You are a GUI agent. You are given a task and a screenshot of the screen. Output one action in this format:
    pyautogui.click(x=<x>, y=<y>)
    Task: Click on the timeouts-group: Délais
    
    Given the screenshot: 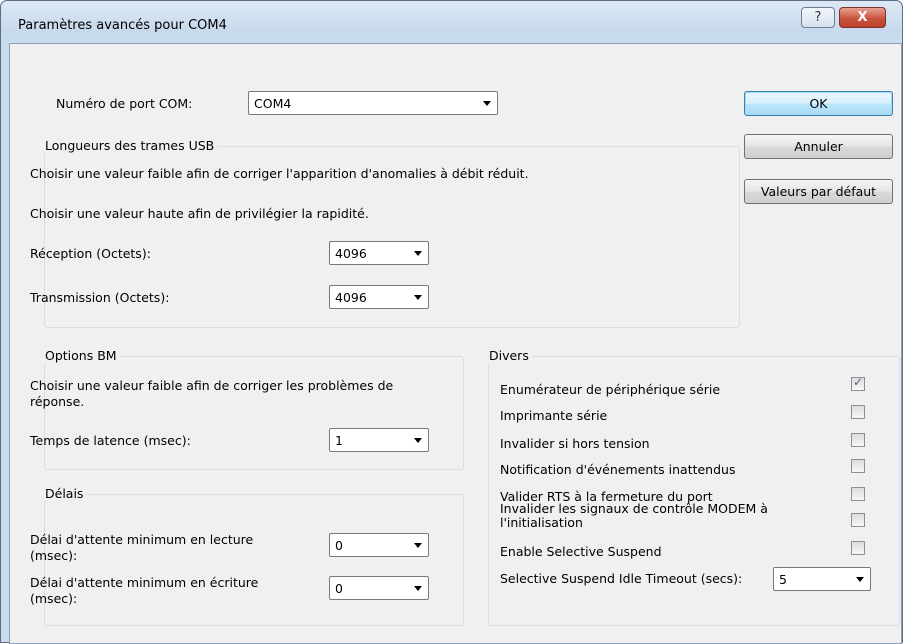 What is the action you would take?
    pyautogui.click(x=253, y=556)
    